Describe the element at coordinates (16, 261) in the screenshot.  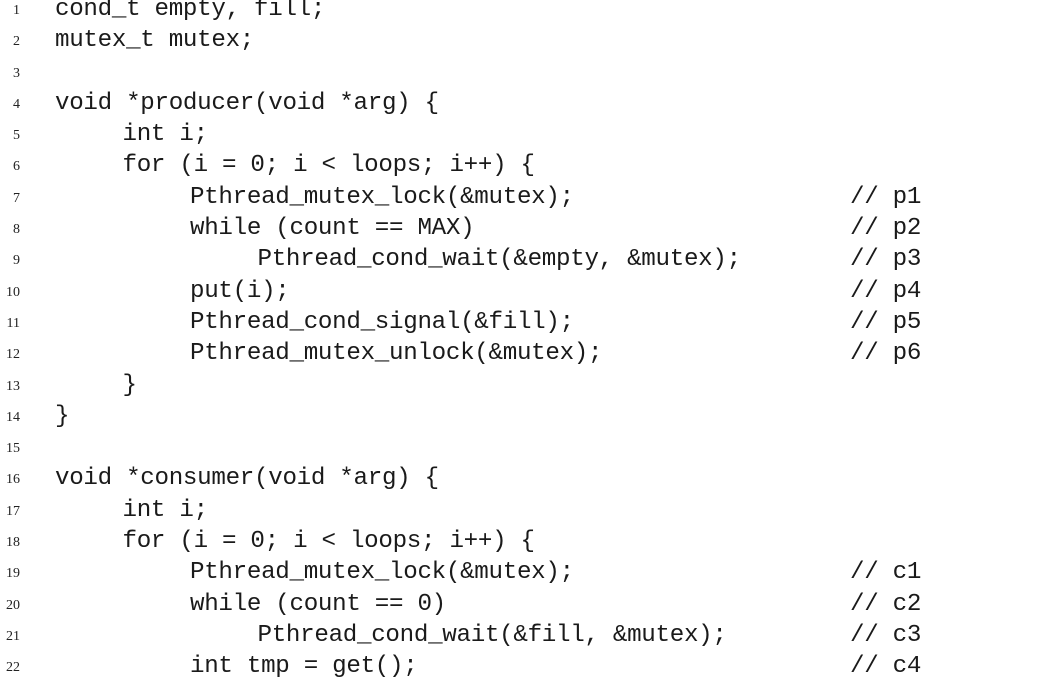
I see `line-number: 9` at that location.